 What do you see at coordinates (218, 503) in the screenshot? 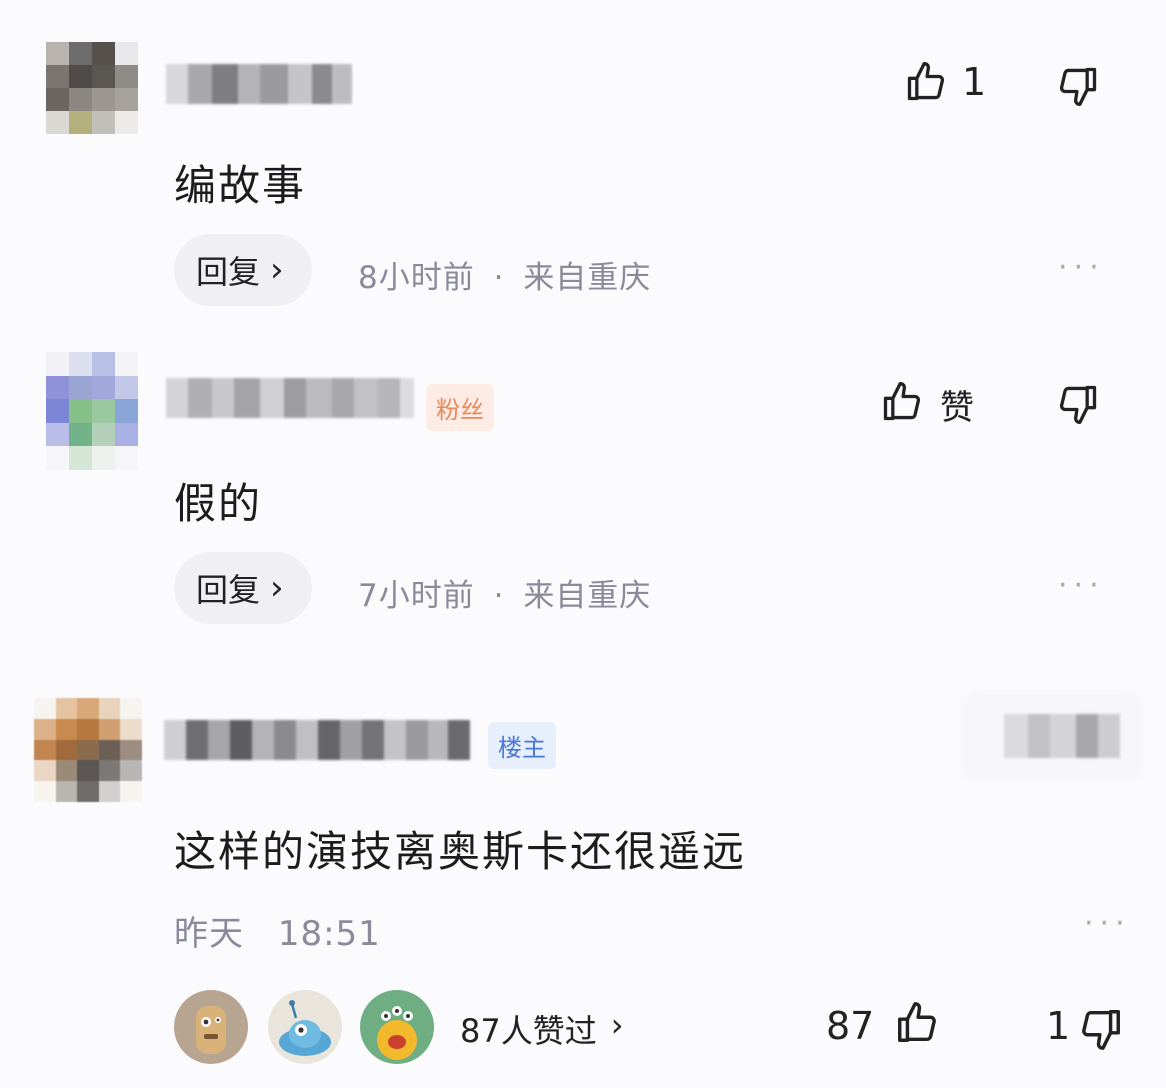
I see `comment-text: 假的` at bounding box center [218, 503].